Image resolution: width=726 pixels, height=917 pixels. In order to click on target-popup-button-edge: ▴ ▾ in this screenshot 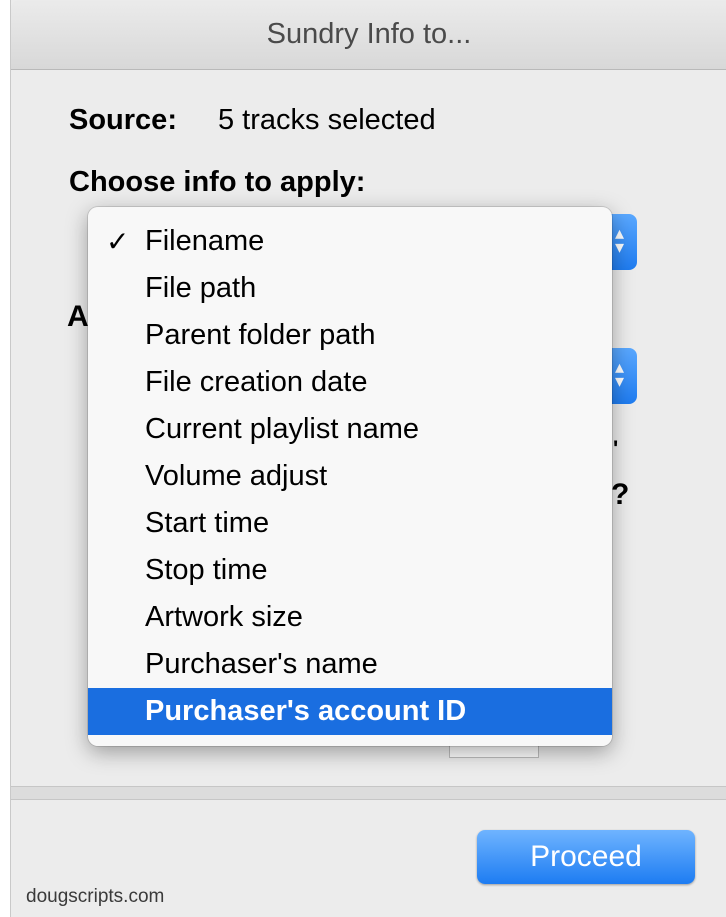, I will do `click(624, 376)`.